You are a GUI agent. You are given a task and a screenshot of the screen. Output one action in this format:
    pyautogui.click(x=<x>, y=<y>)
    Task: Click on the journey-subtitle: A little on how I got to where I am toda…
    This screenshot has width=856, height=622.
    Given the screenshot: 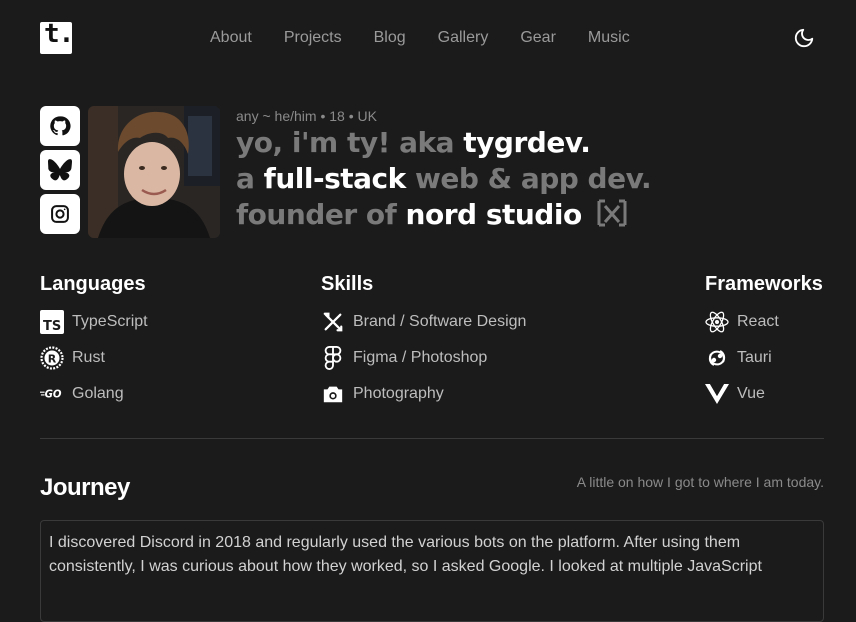 What is the action you would take?
    pyautogui.click(x=700, y=482)
    